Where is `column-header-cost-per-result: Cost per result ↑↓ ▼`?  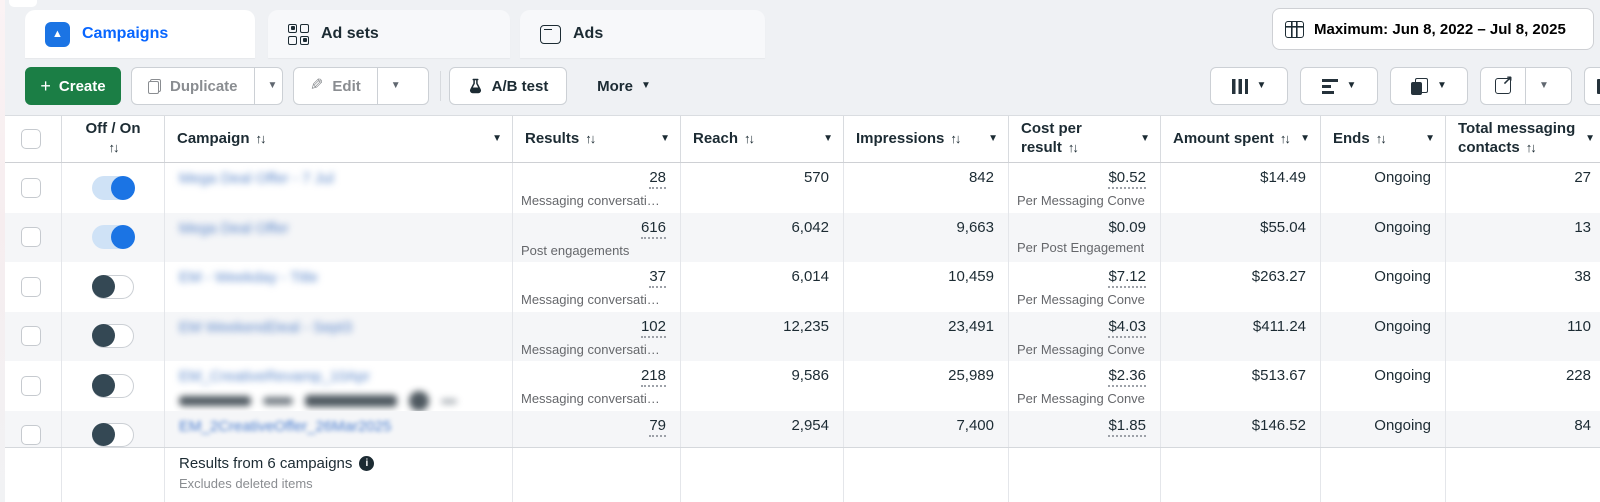 column-header-cost-per-result: Cost per result ↑↓ ▼ is located at coordinates (1084, 139).